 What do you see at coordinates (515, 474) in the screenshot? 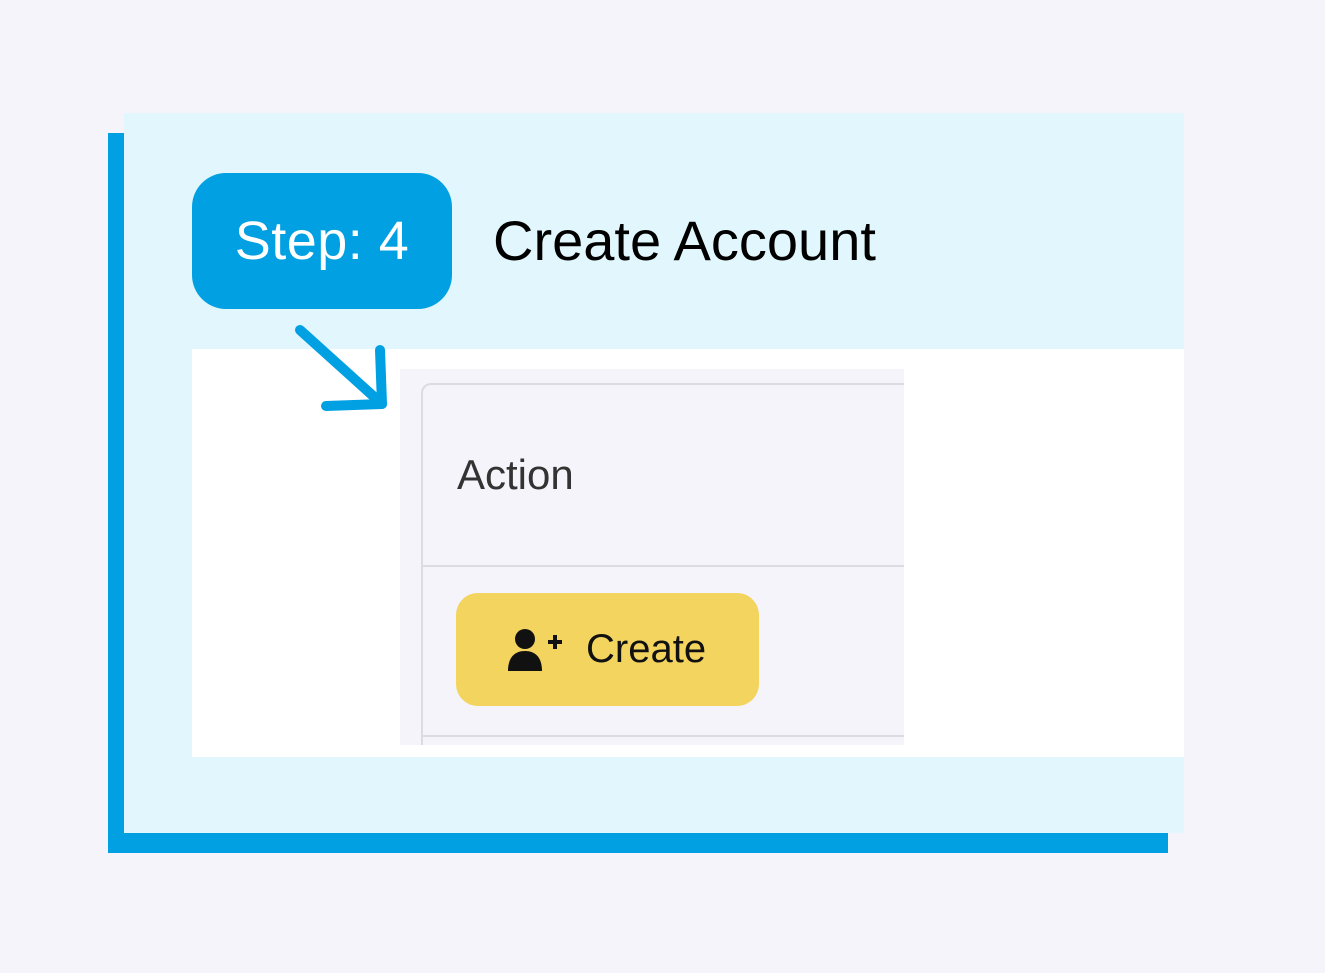
I see `column-header-action: Action` at bounding box center [515, 474].